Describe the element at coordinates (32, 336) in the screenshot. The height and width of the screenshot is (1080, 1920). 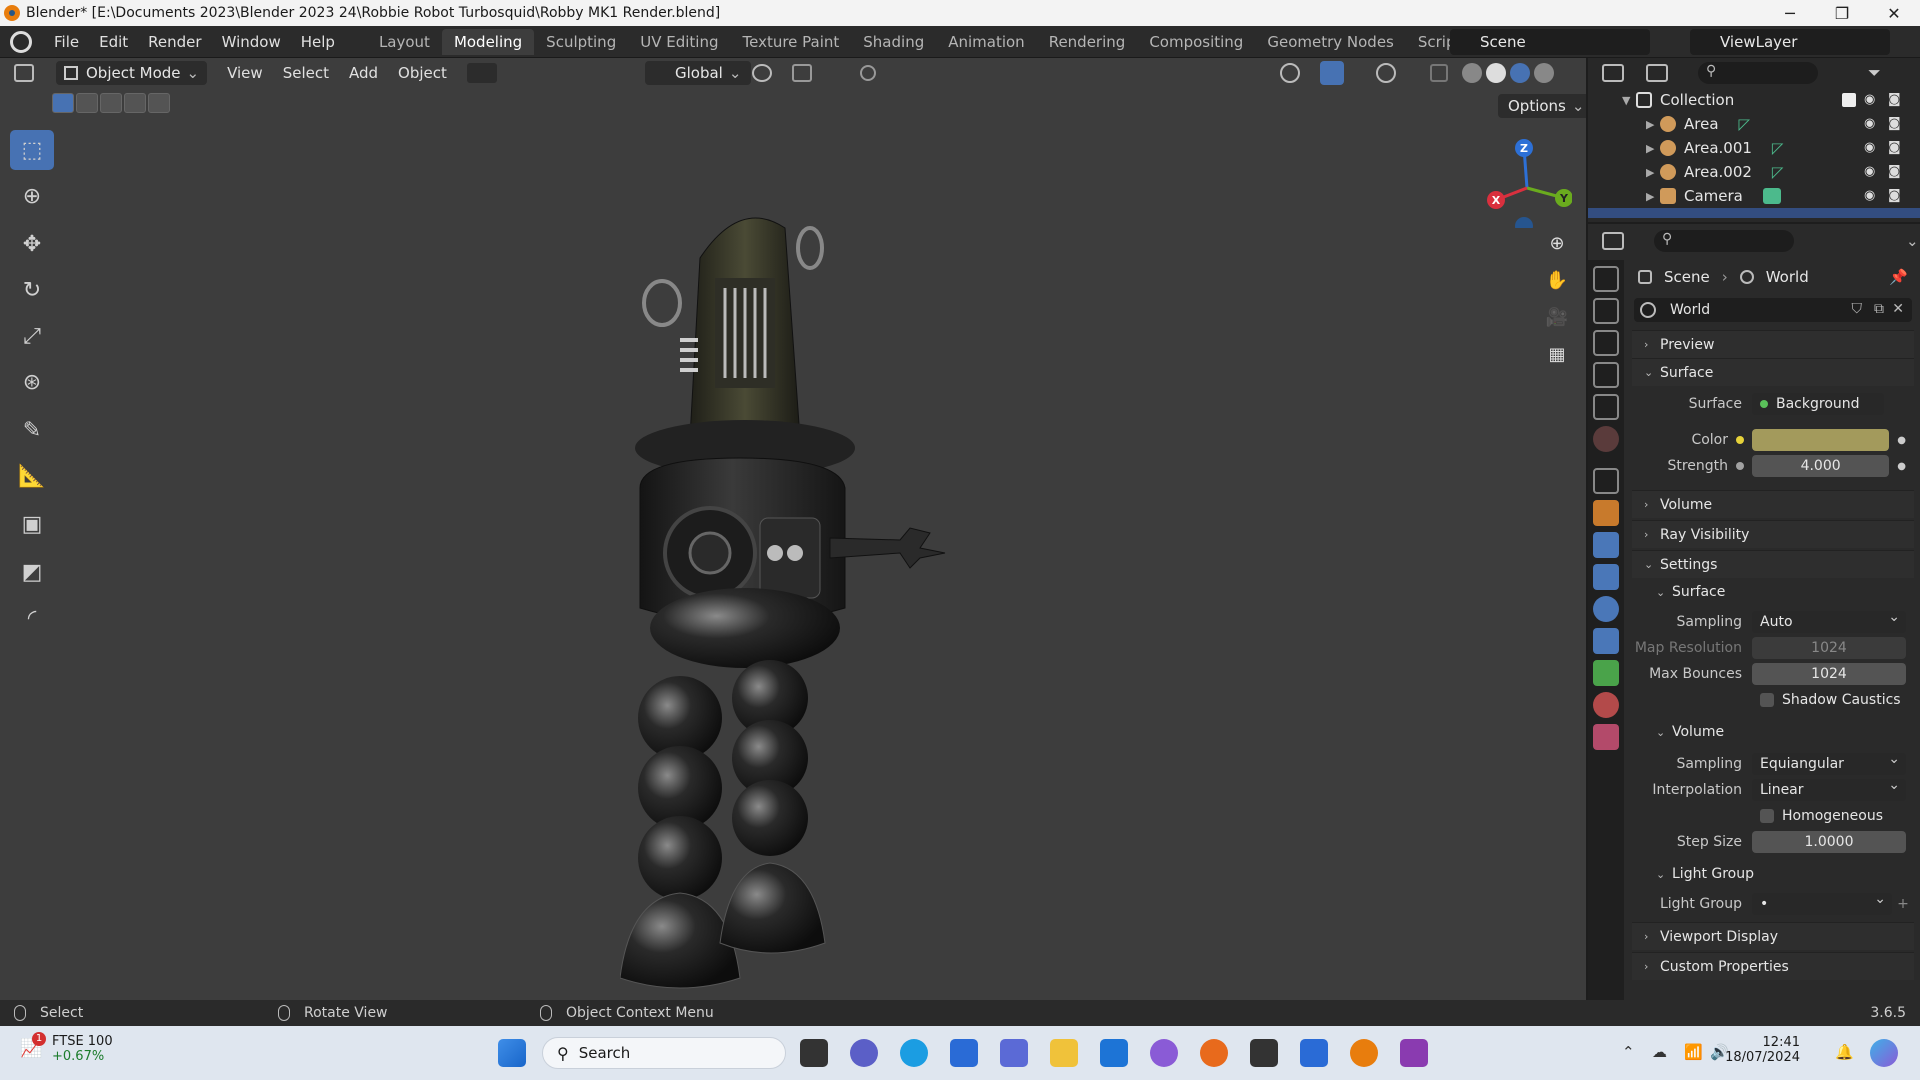
I see `scale-tool: ⤢` at that location.